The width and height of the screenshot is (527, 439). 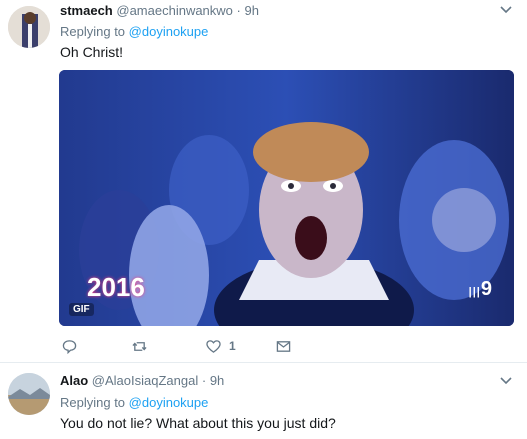 What do you see at coordinates (174, 10) in the screenshot?
I see `user-handle: @amaechinwankwo` at bounding box center [174, 10].